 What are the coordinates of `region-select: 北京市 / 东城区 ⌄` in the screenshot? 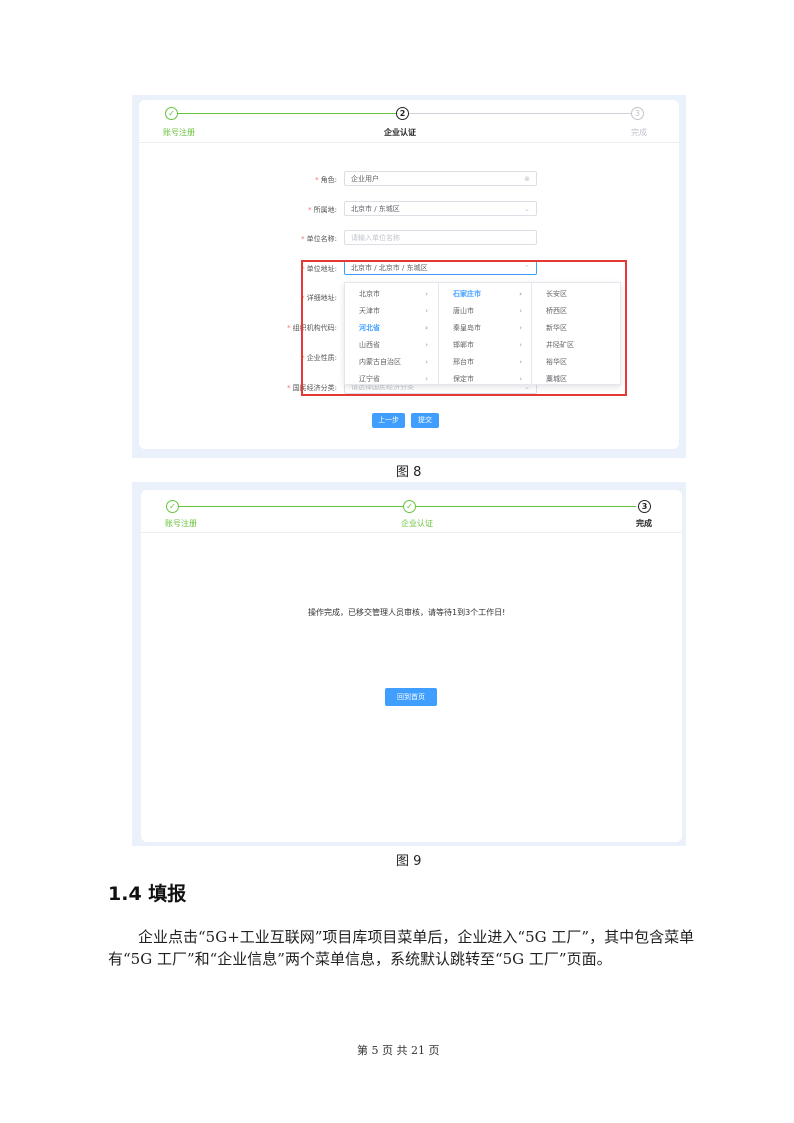 It's located at (440, 208).